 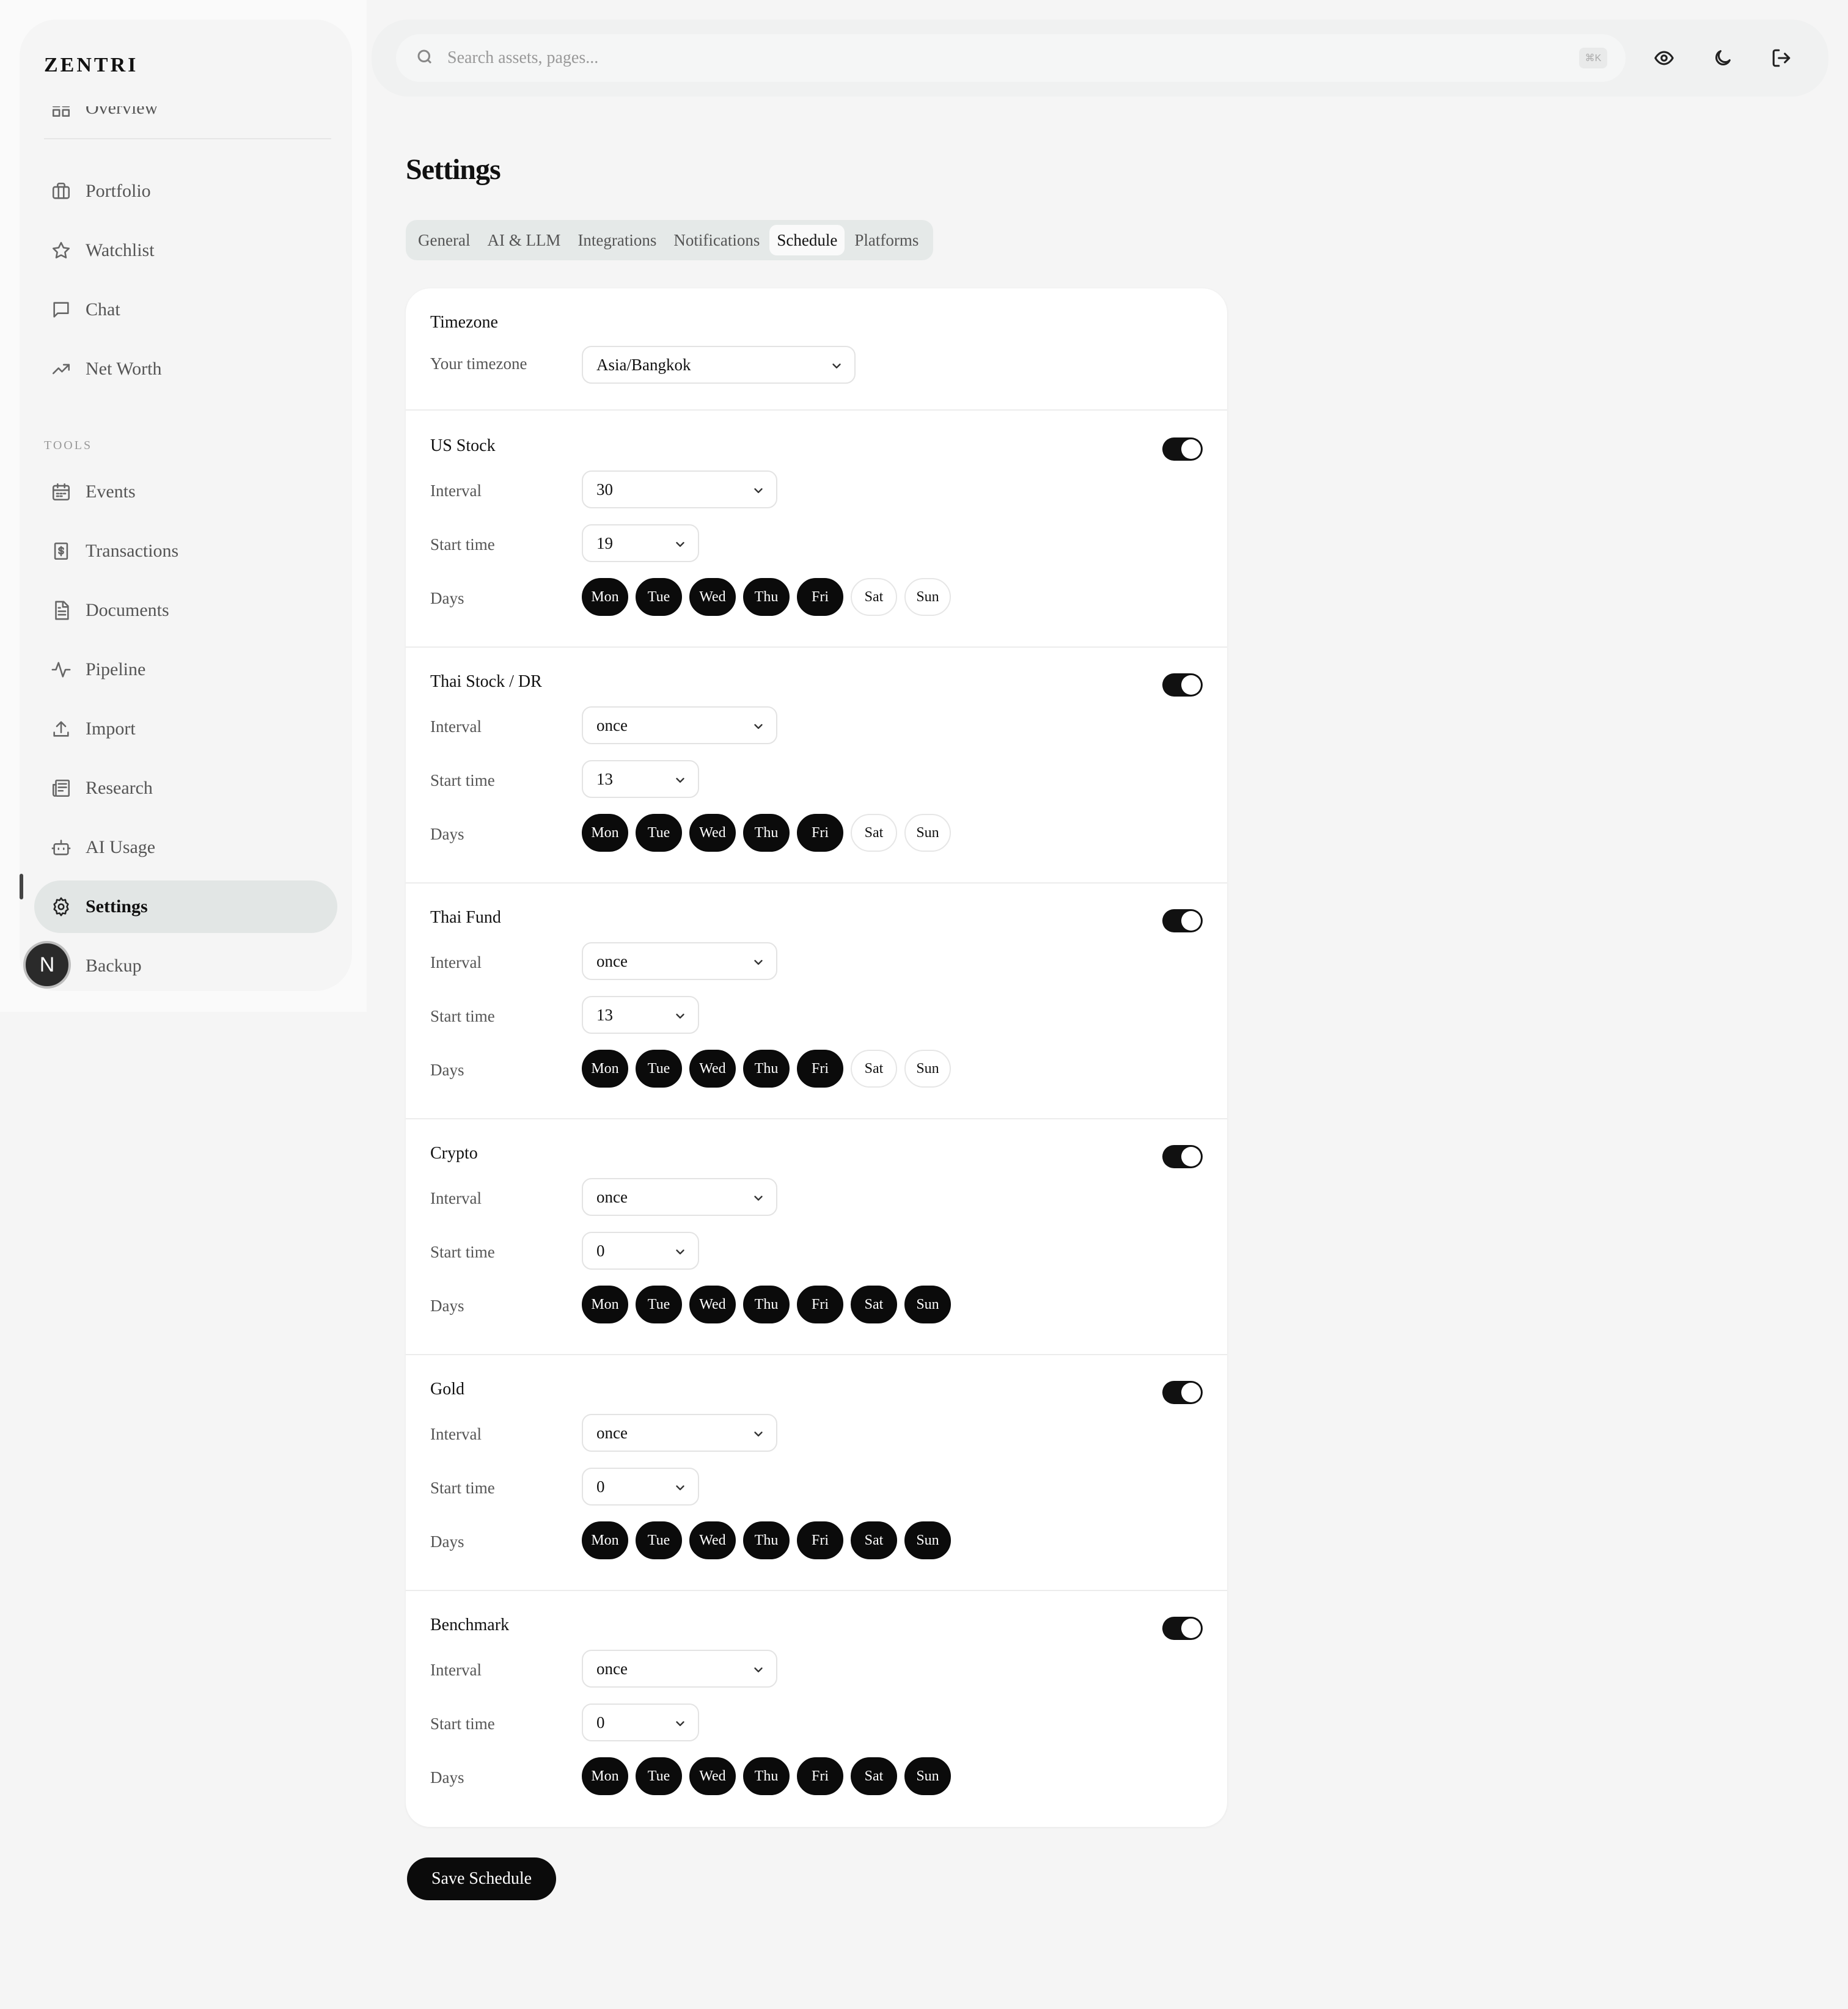 What do you see at coordinates (463, 780) in the screenshot?
I see `start-time-label: Start time` at bounding box center [463, 780].